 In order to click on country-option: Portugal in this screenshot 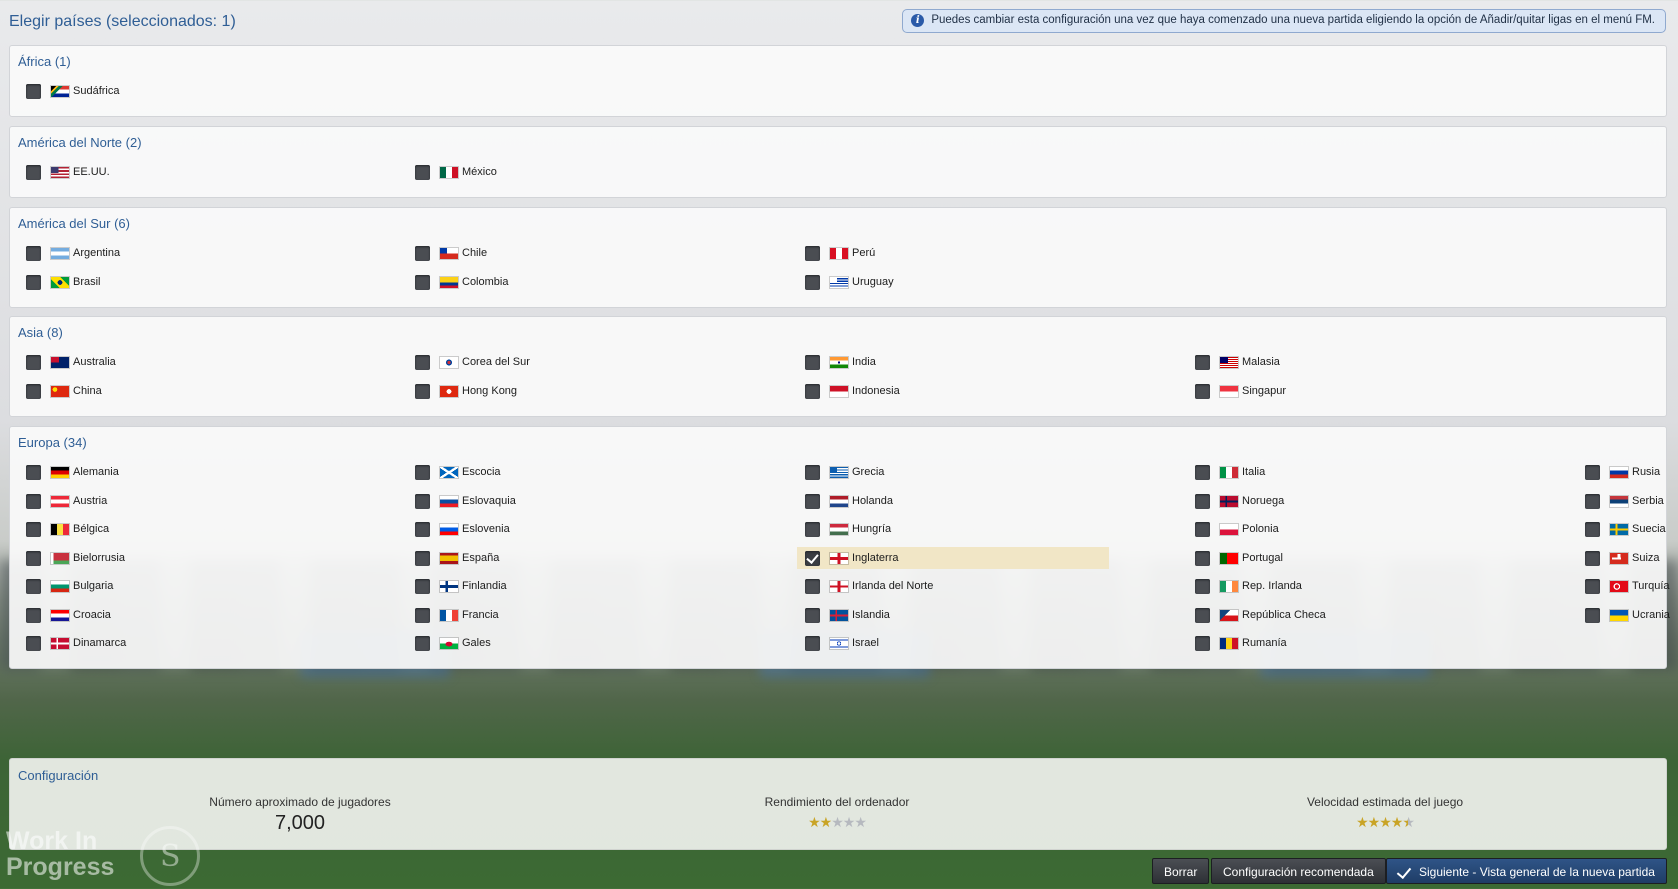, I will do `click(1343, 558)`.